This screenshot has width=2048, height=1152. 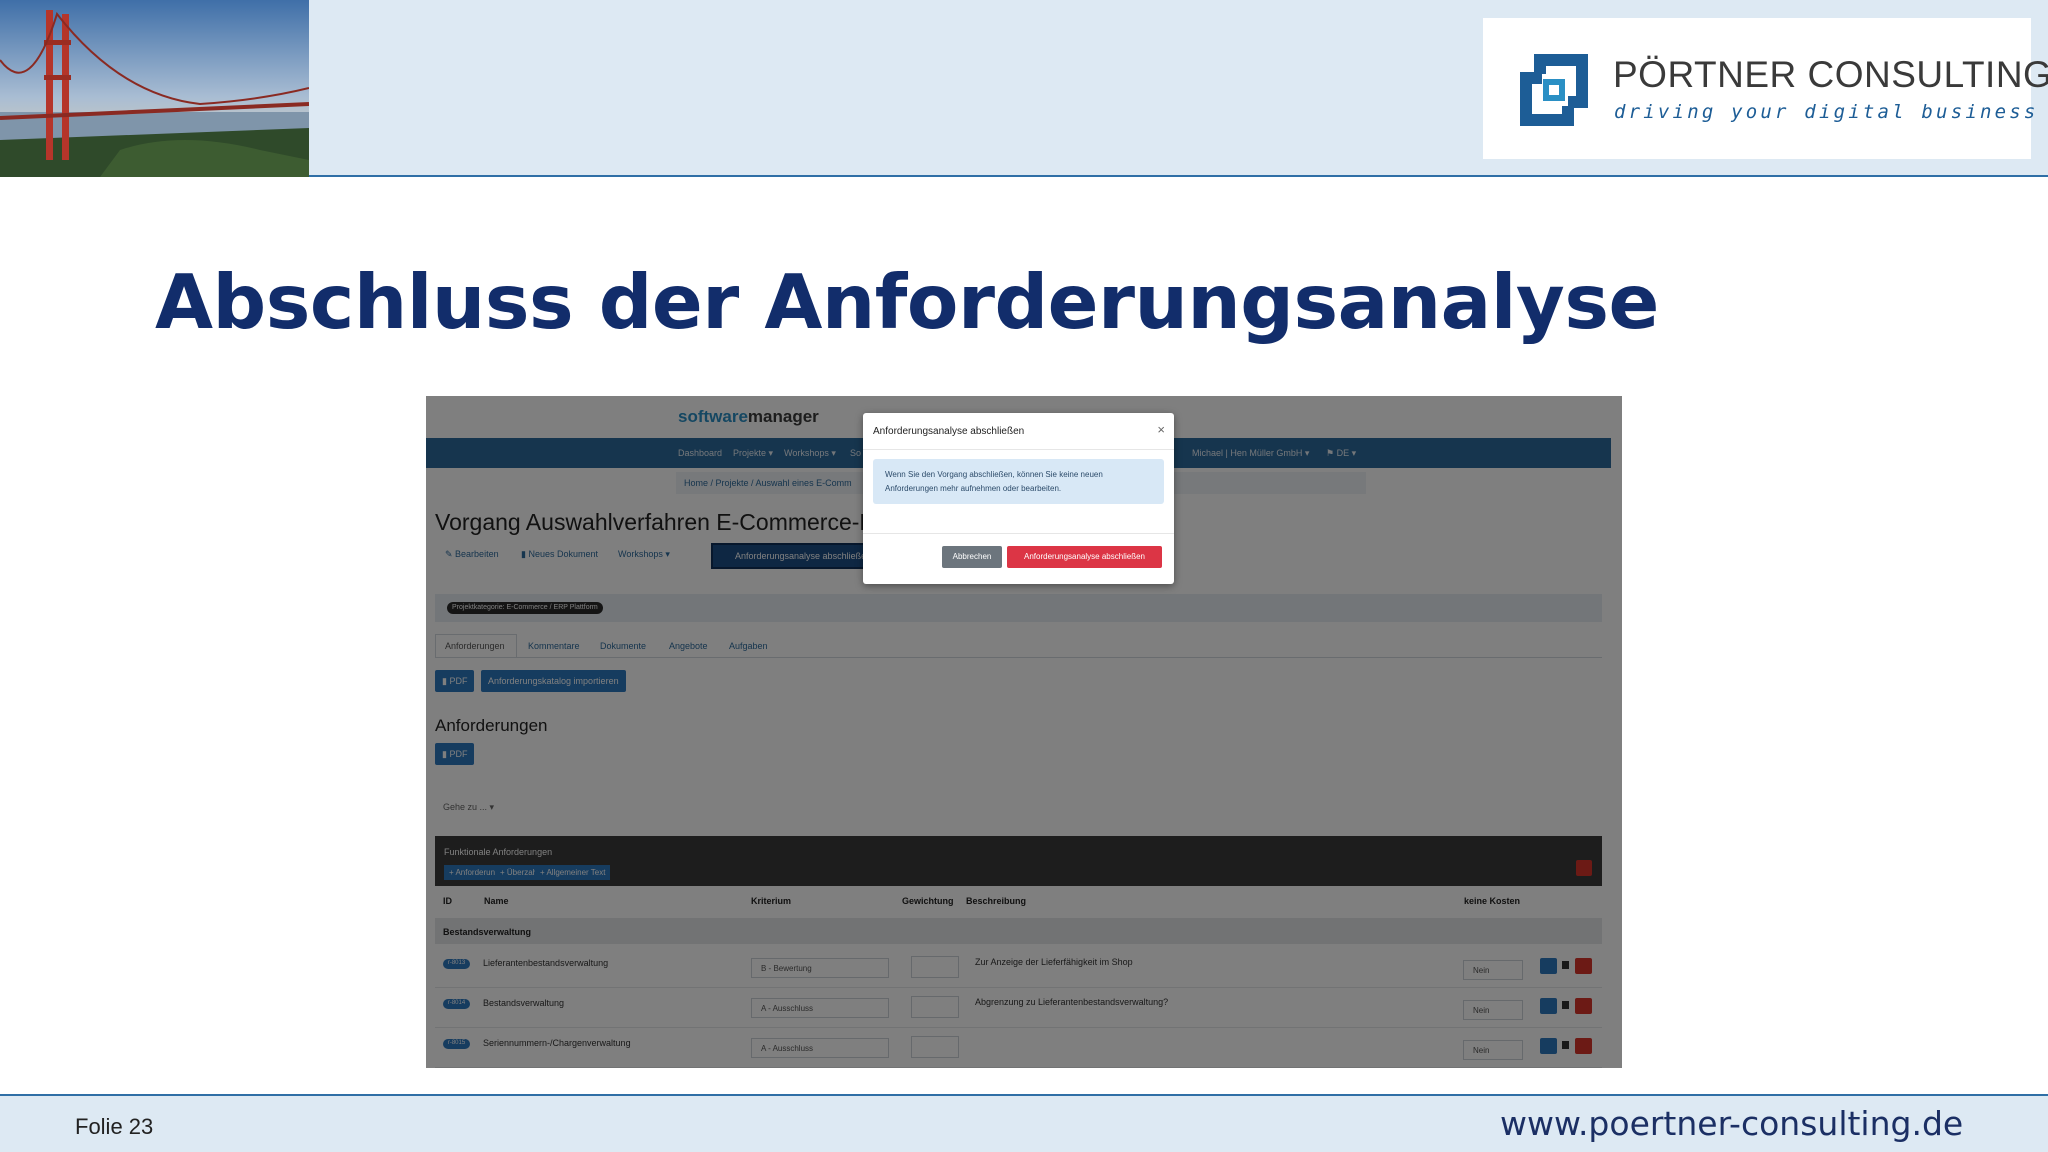 I want to click on slide-title: Abschluss der Anforderungsanalyse, so click(x=907, y=302).